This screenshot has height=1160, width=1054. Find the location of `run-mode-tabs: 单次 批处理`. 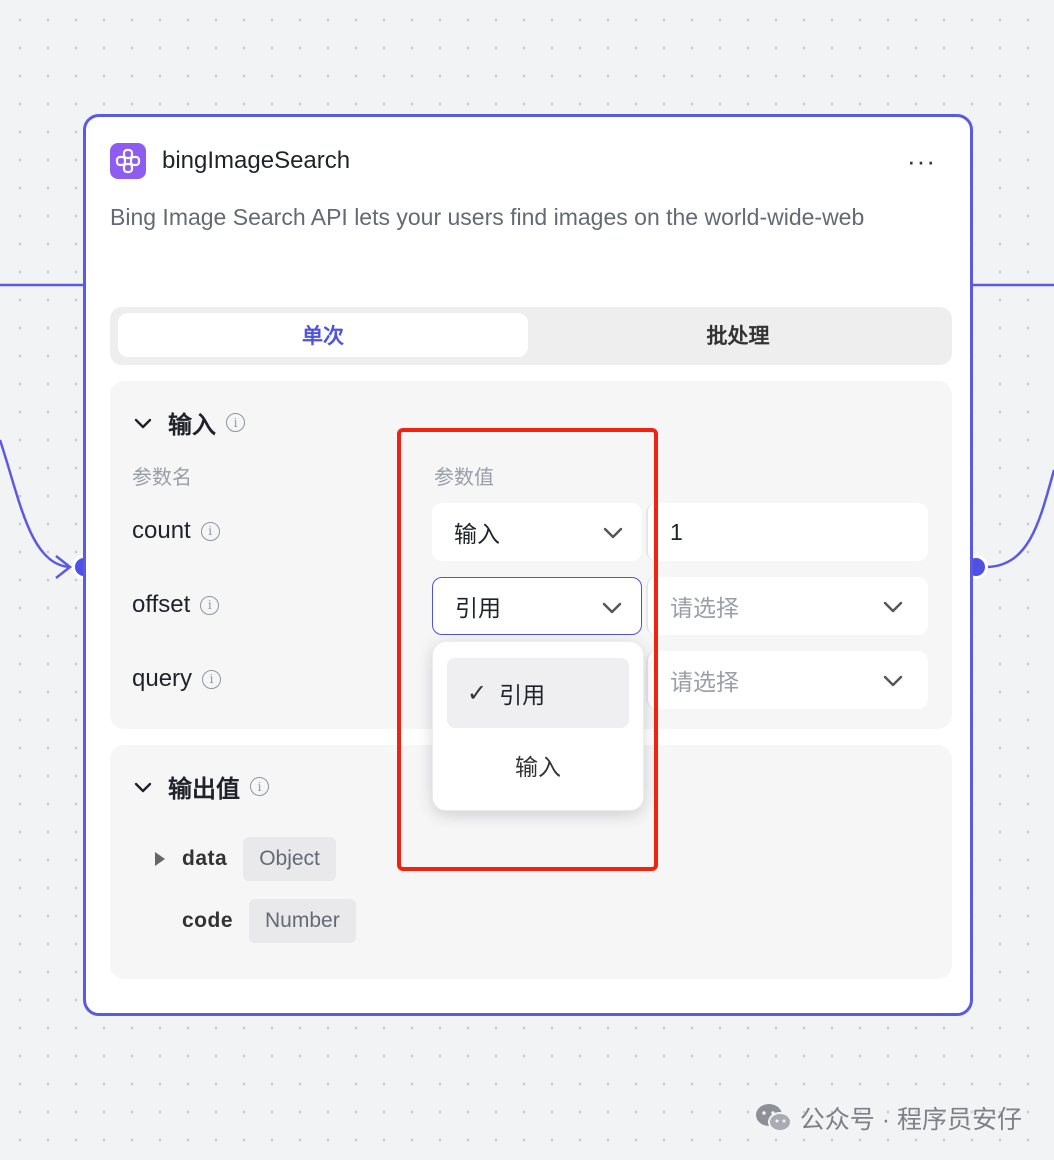

run-mode-tabs: 单次 批处理 is located at coordinates (531, 336).